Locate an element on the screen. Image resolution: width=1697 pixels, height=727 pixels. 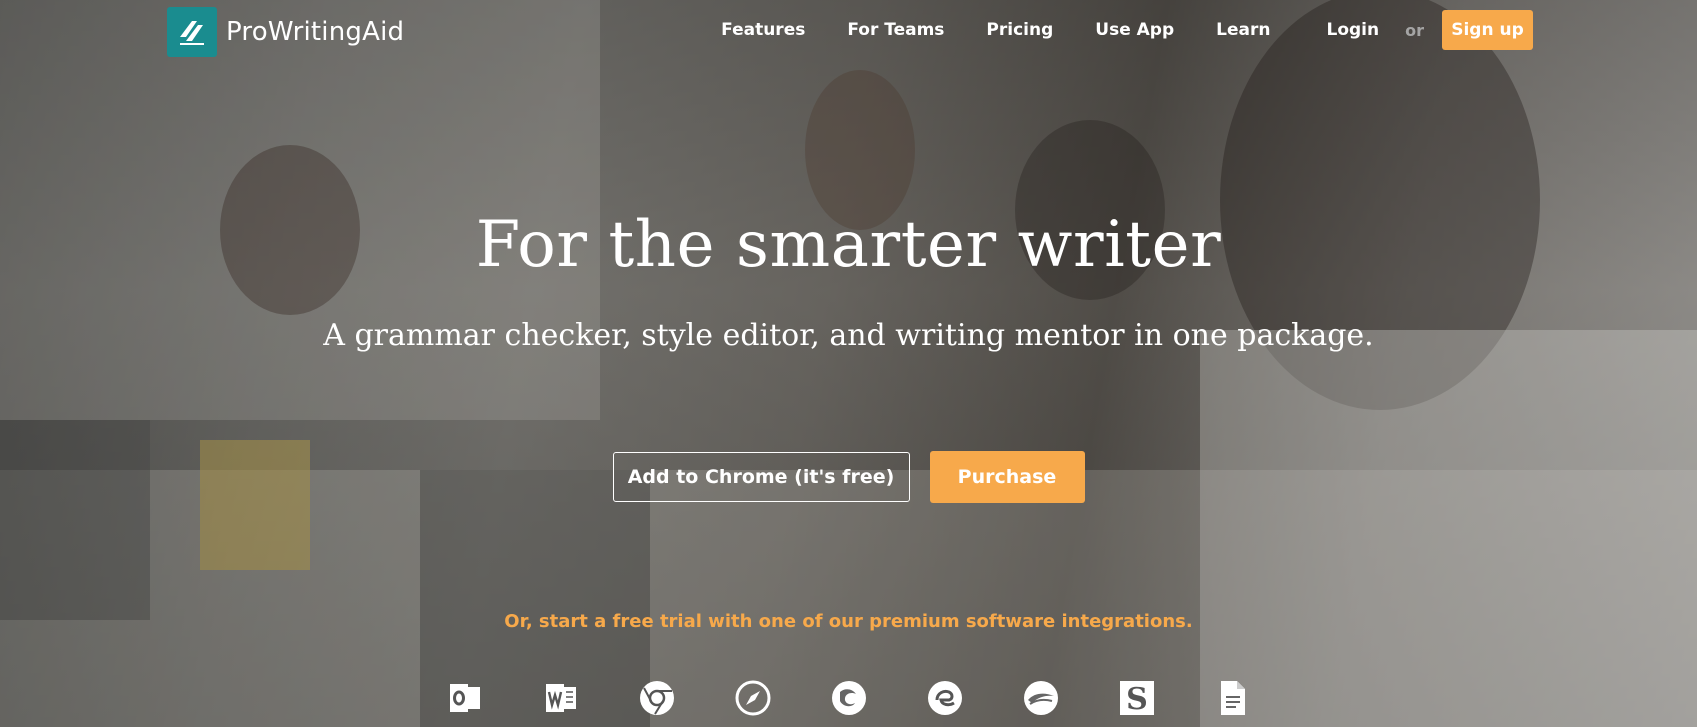
scrivener-icon: S is located at coordinates (1137, 698).